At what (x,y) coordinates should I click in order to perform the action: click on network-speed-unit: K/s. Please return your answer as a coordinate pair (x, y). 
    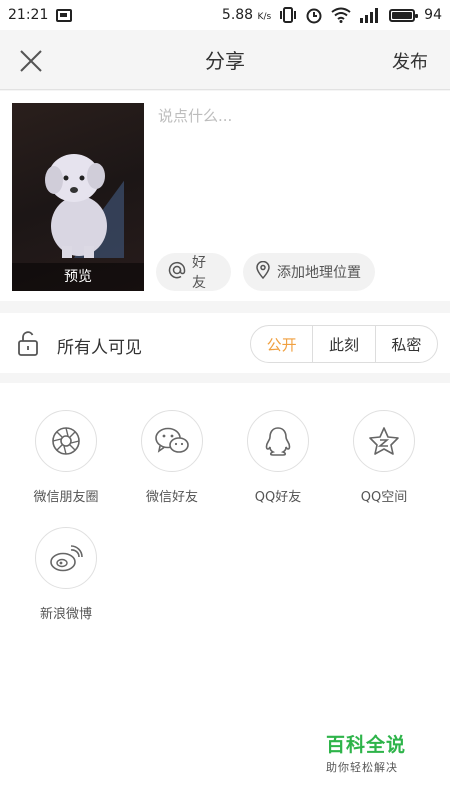
    Looking at the image, I should click on (264, 17).